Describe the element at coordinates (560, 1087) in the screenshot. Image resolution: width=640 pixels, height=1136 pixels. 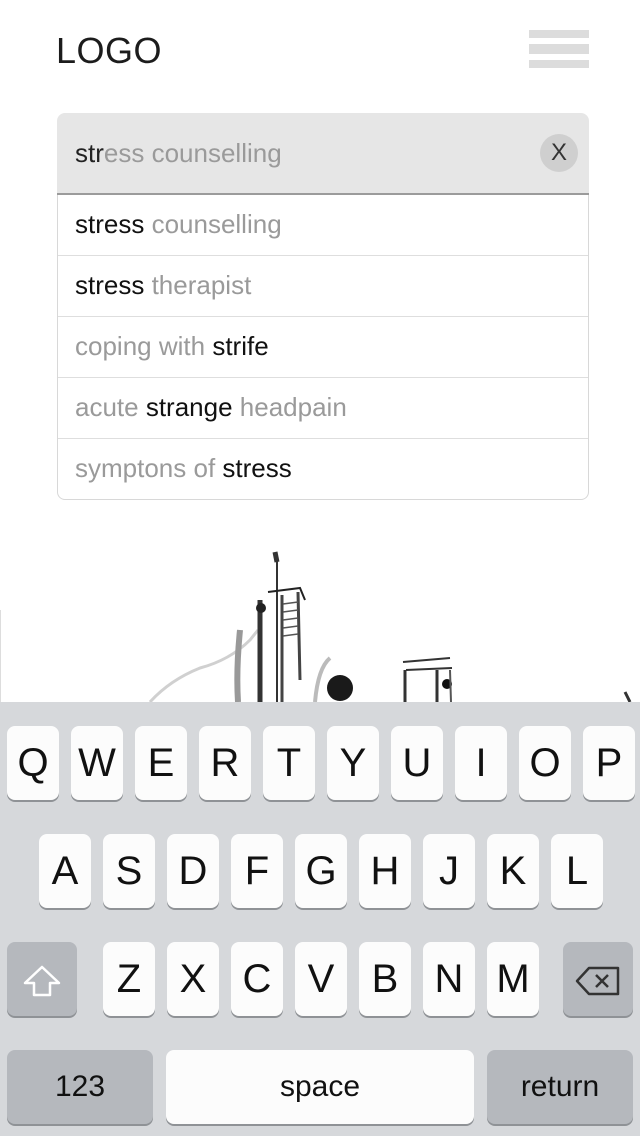
I see `return-key: return` at that location.